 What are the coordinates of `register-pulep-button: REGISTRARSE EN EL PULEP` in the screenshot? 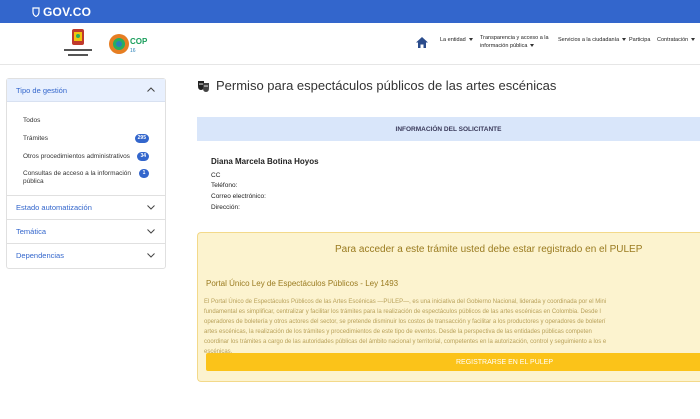 It's located at (453, 362).